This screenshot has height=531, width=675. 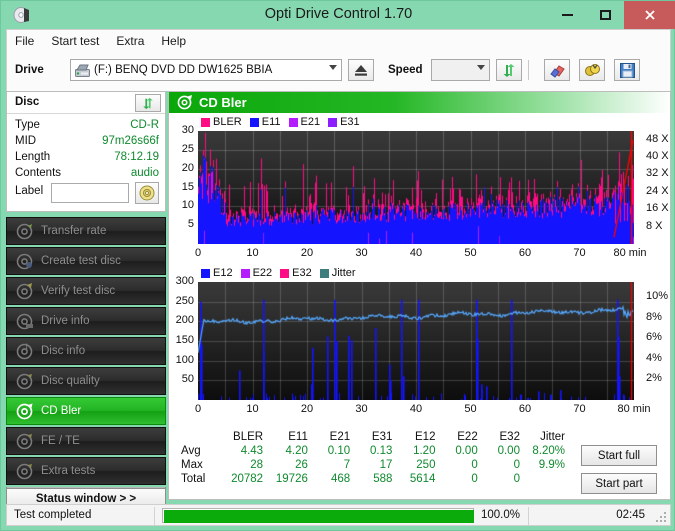 I want to click on stats-cell: 9.9%, so click(x=551, y=465).